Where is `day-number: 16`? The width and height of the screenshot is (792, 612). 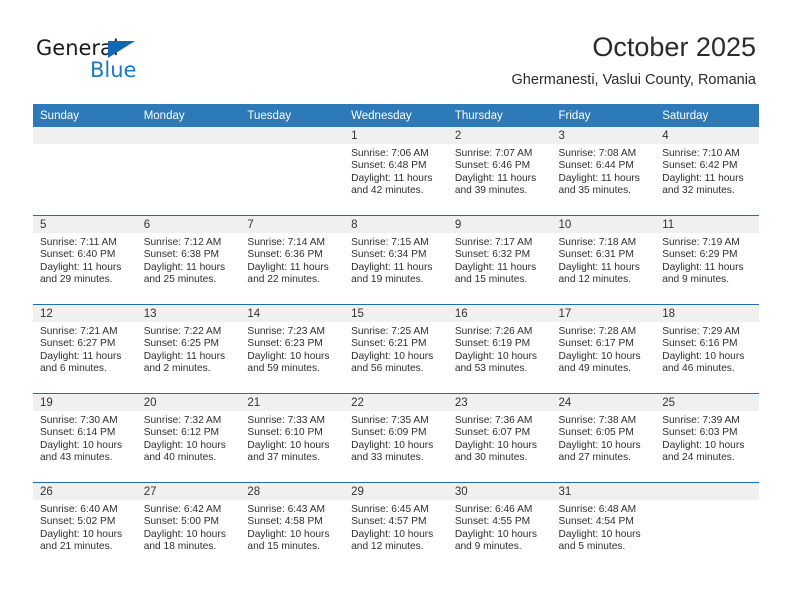 day-number: 16 is located at coordinates (499, 313).